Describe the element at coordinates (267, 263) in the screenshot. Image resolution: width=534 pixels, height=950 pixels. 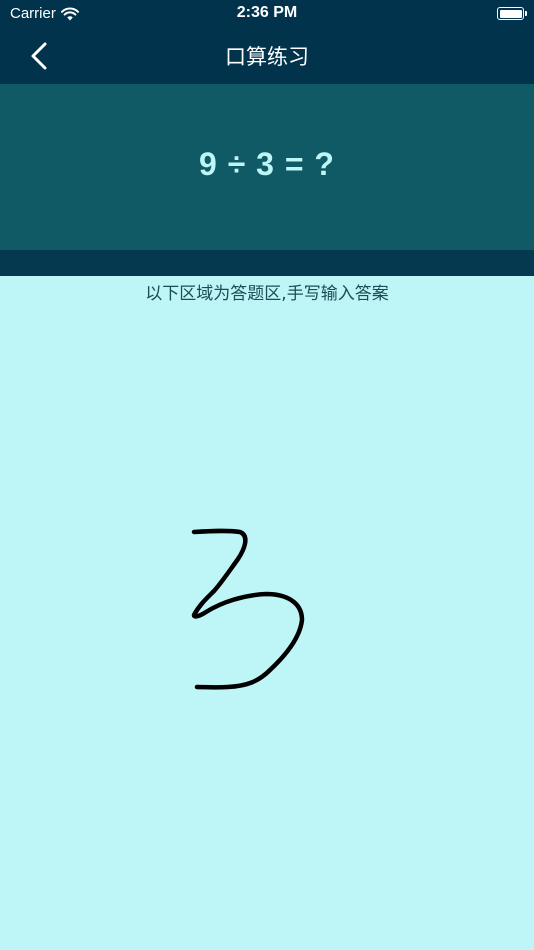
I see `divider-band` at that location.